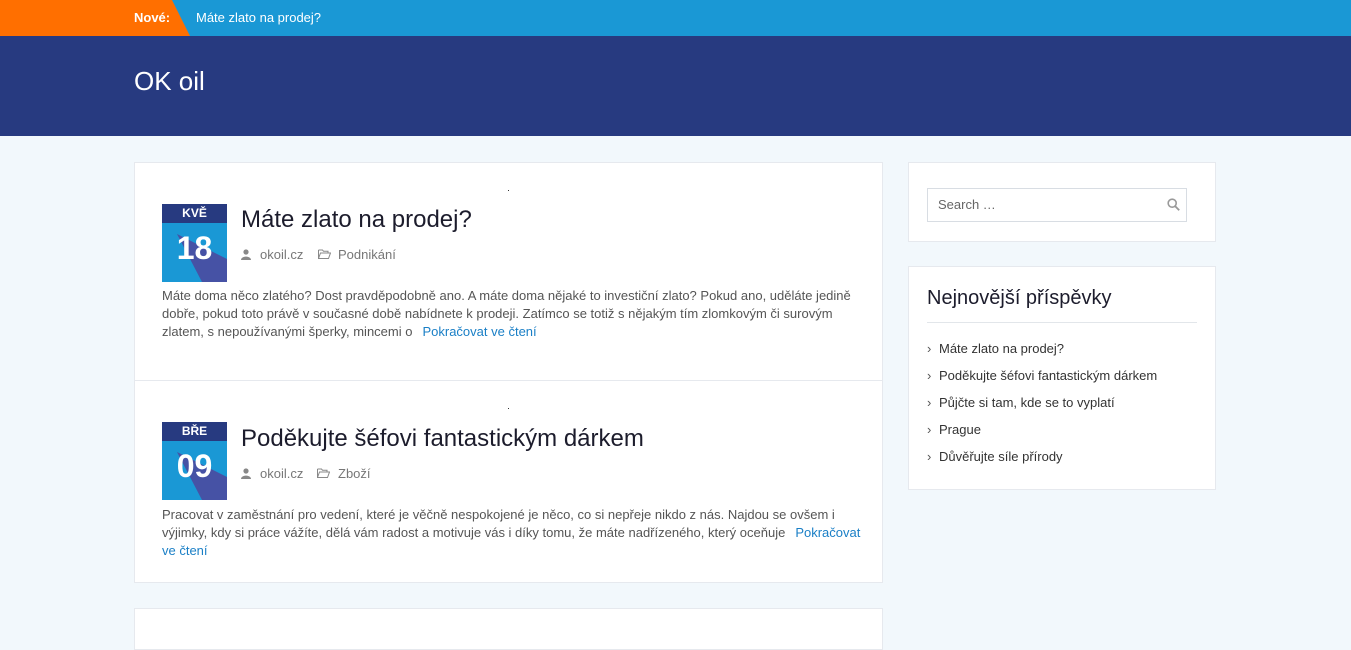 Image resolution: width=1351 pixels, height=650 pixels. I want to click on post-title: Máte zlato na prodej?, so click(356, 220).